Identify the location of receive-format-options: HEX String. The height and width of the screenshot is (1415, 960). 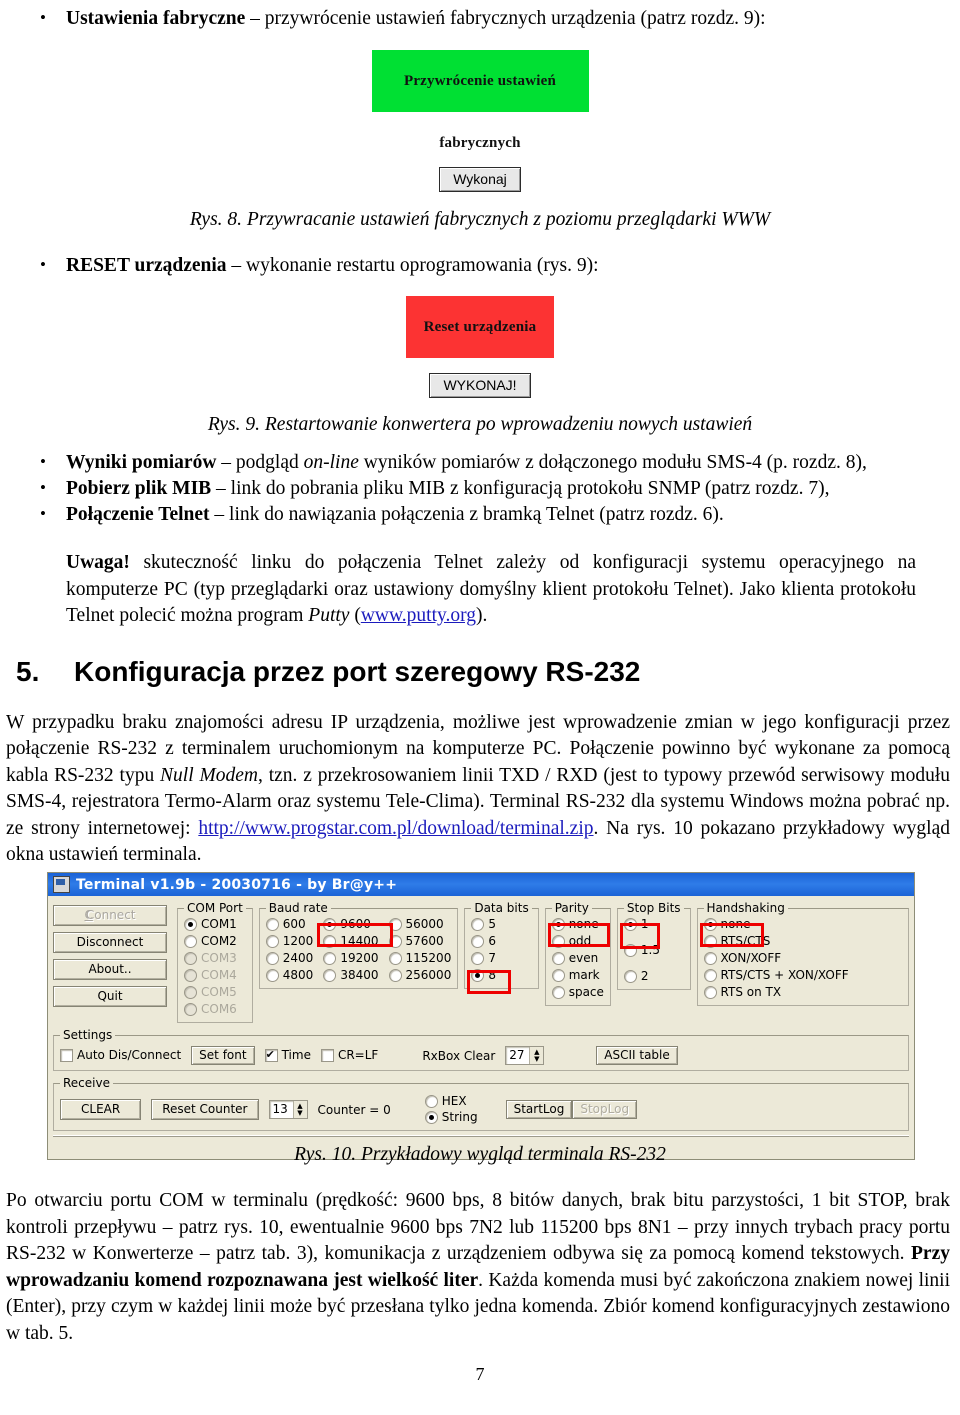
(451, 1109).